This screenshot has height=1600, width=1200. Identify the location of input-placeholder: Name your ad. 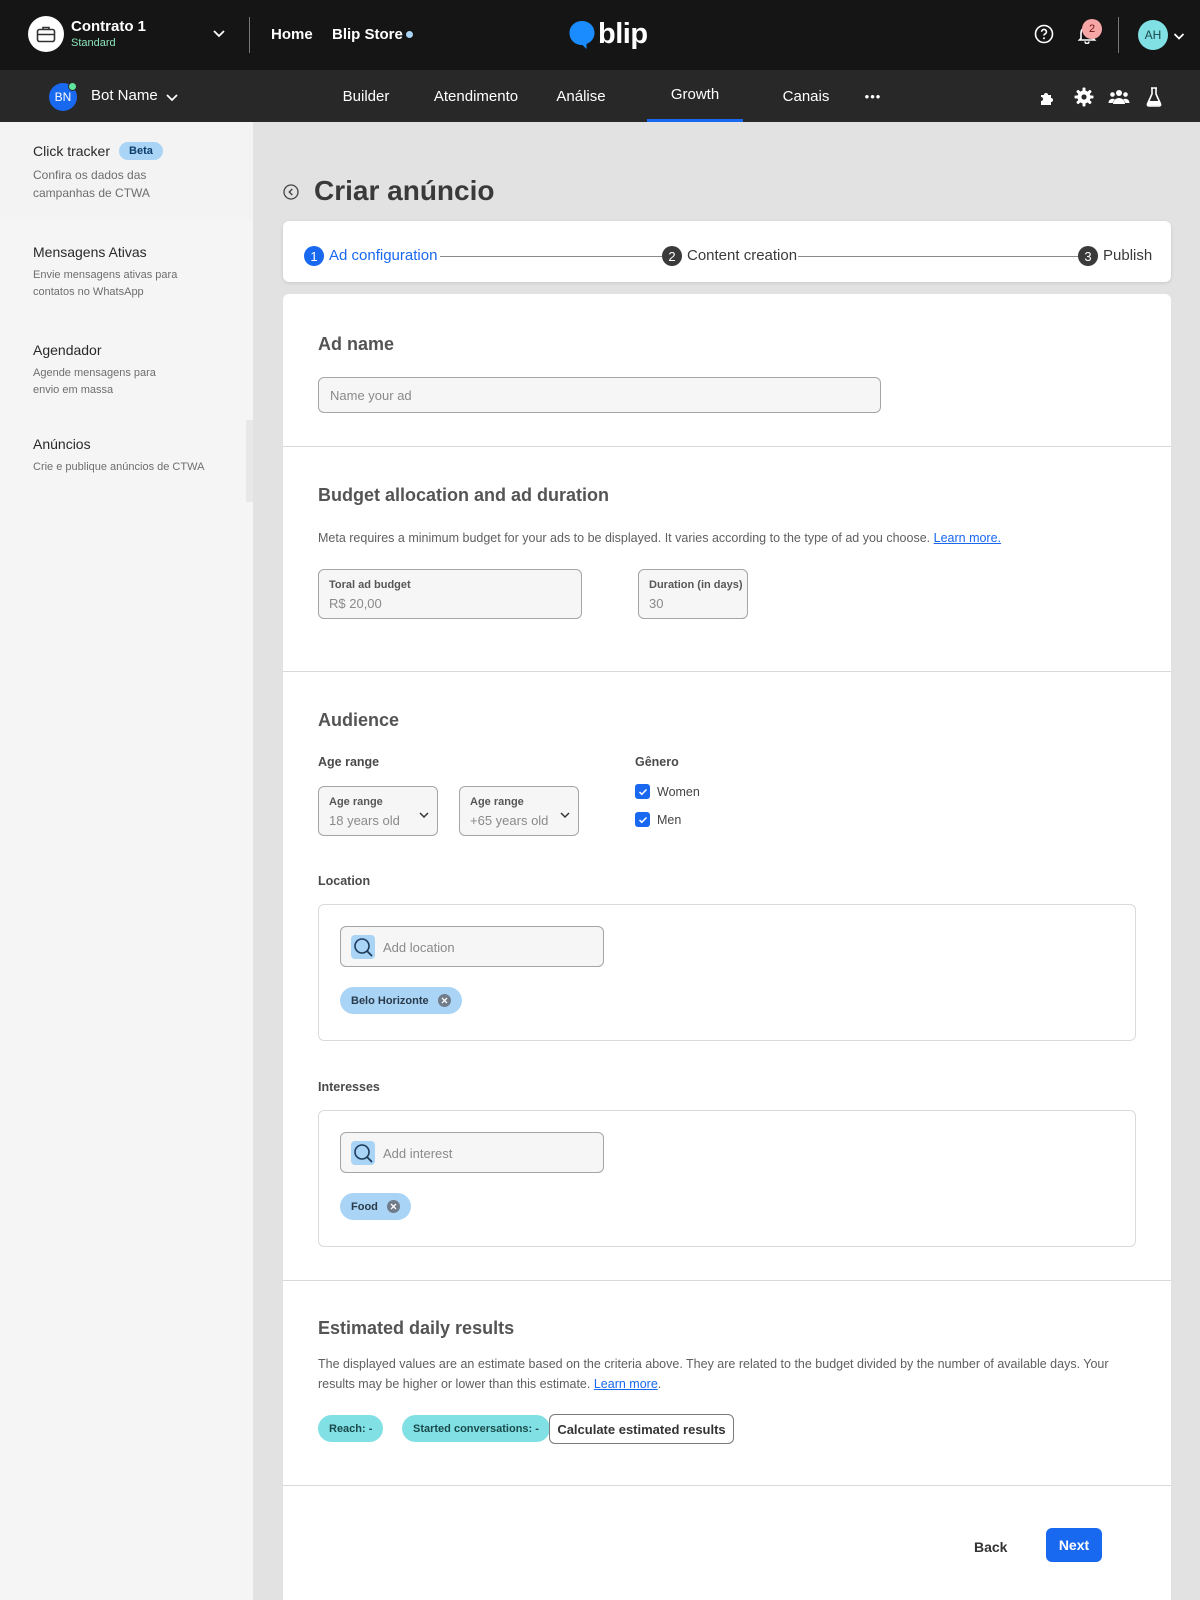
(371, 395).